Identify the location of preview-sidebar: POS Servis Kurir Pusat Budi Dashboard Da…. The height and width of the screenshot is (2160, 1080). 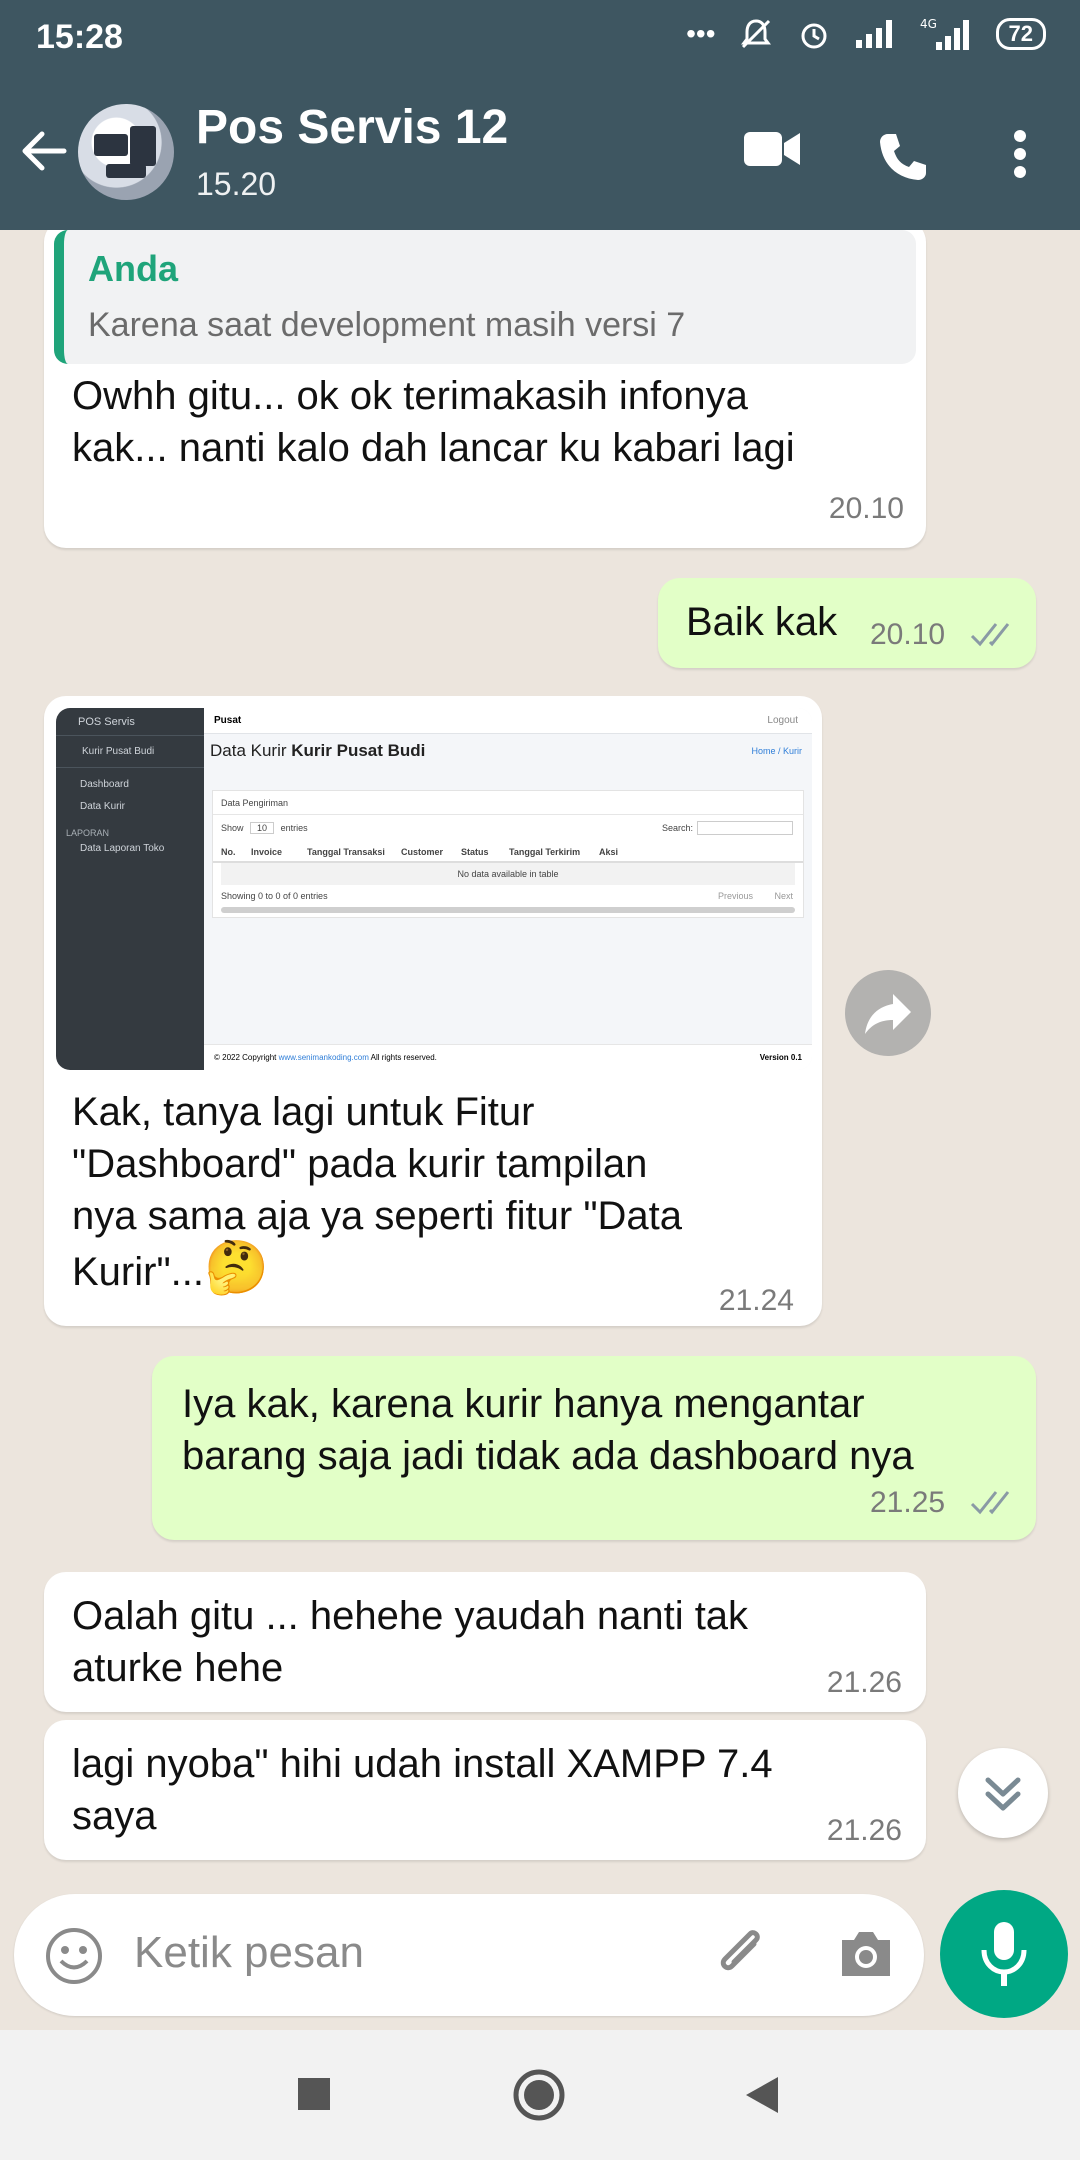
(130, 889).